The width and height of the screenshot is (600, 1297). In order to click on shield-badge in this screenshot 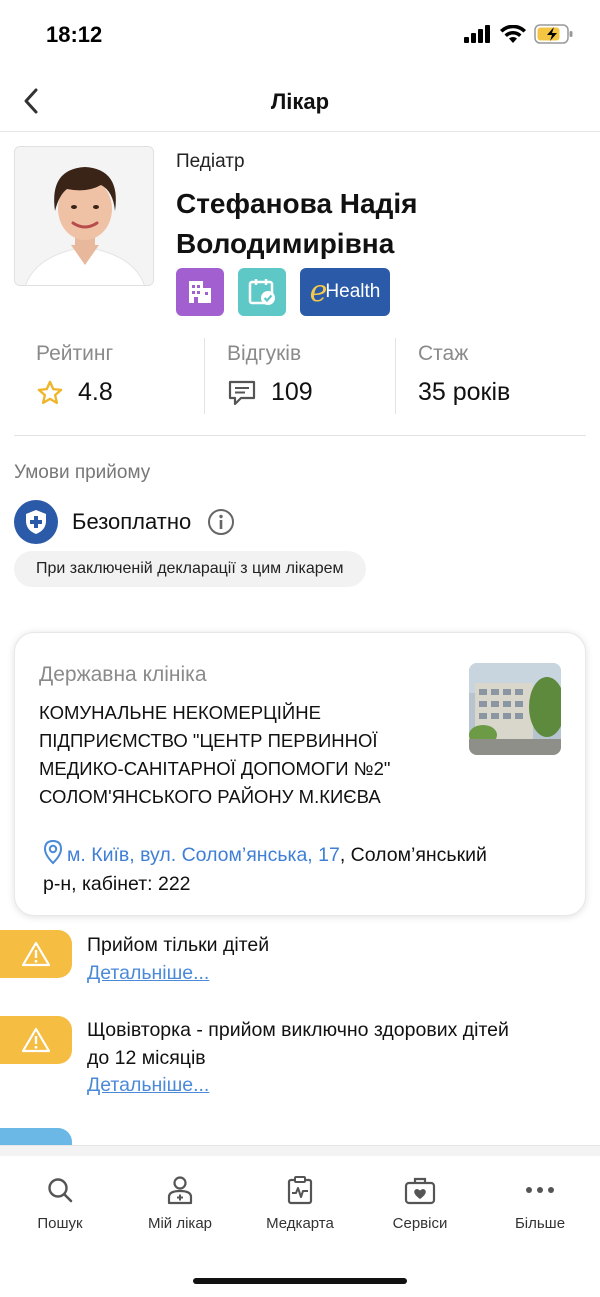, I will do `click(36, 522)`.